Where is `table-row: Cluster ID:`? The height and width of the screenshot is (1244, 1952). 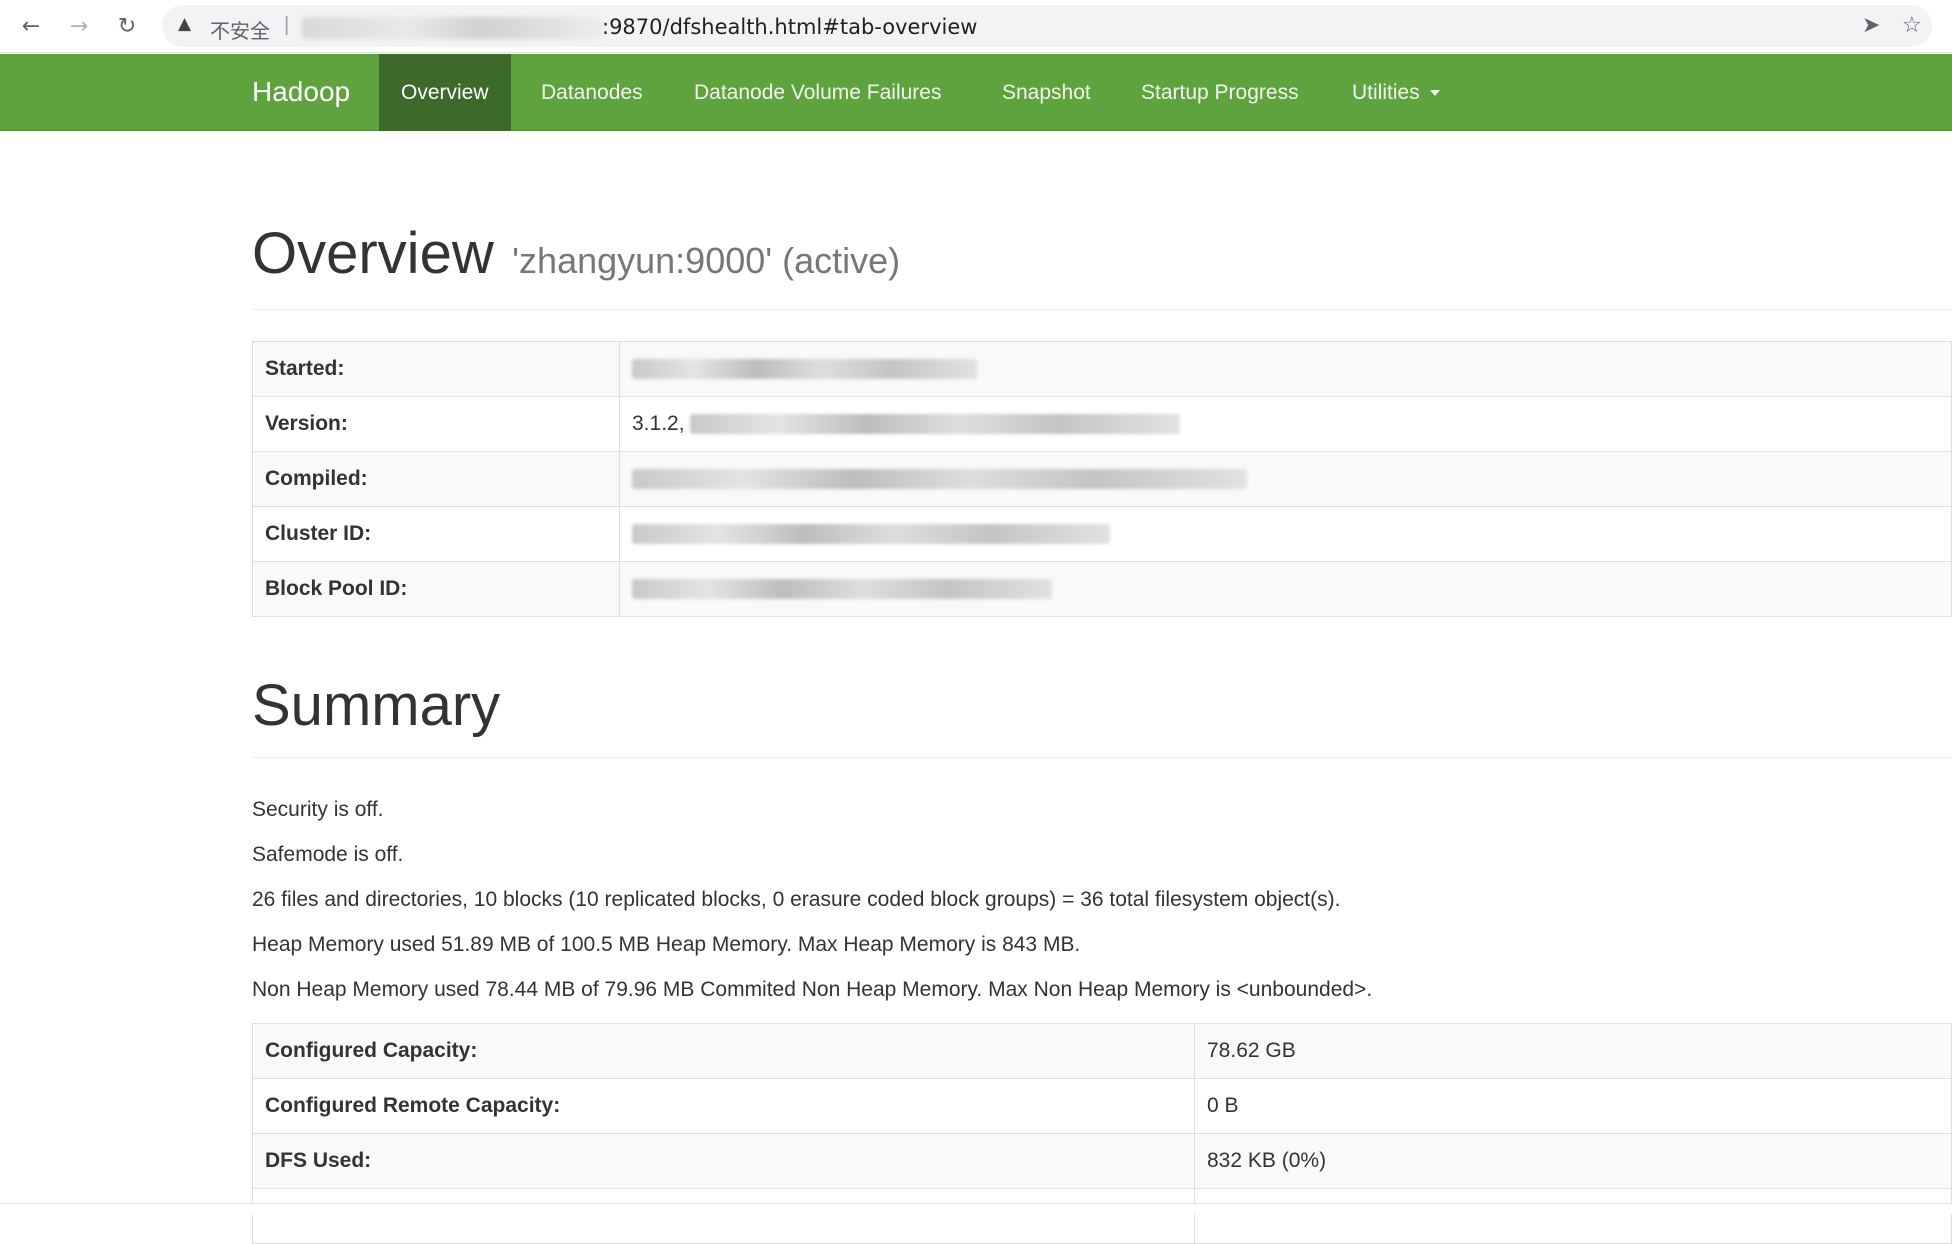 table-row: Cluster ID: is located at coordinates (1102, 534).